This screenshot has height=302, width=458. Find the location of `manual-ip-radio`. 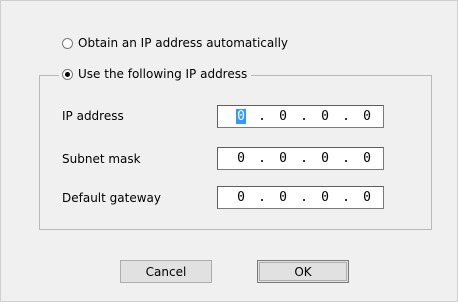

manual-ip-radio is located at coordinates (67, 74).